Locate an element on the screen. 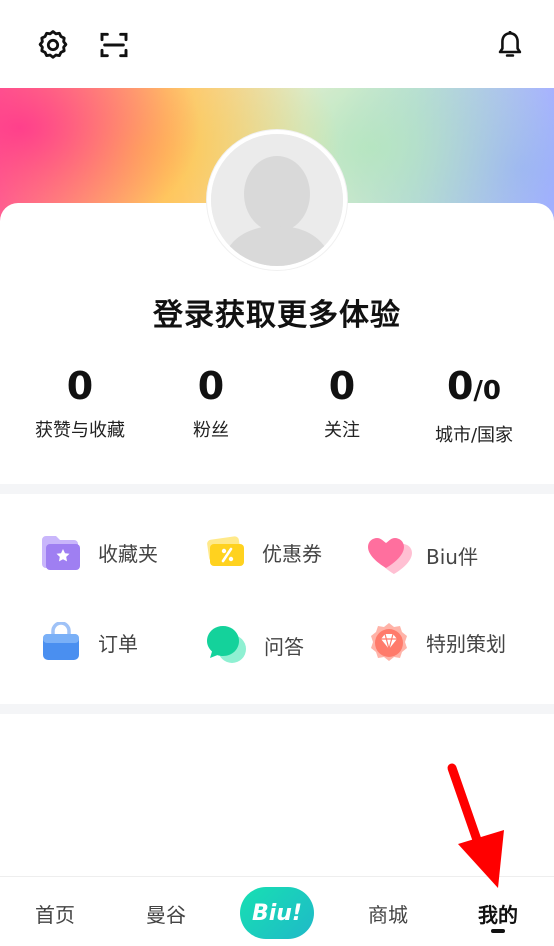 The image size is (554, 946). stat-followers: 0 粉丝 is located at coordinates (211, 403).